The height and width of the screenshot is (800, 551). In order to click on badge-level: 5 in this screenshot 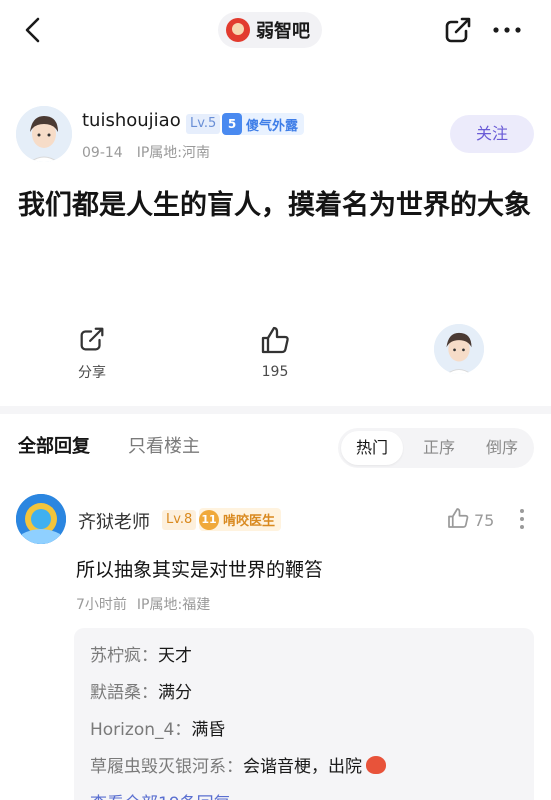, I will do `click(232, 124)`.